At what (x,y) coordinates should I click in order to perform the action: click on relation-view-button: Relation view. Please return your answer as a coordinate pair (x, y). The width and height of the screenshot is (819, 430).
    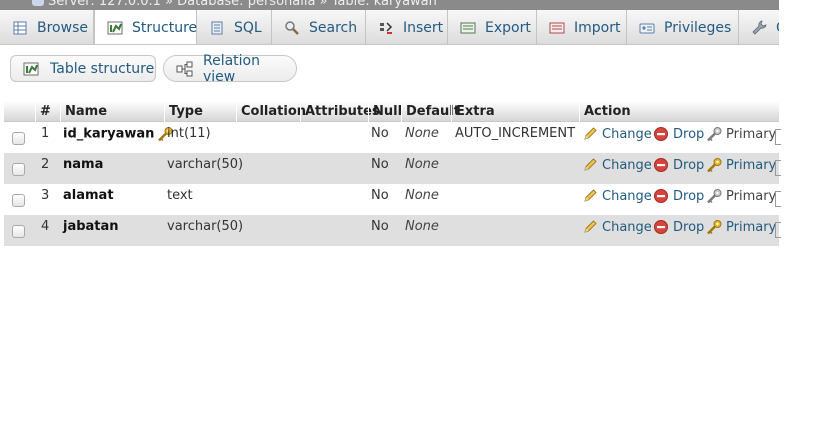
    Looking at the image, I should click on (230, 69).